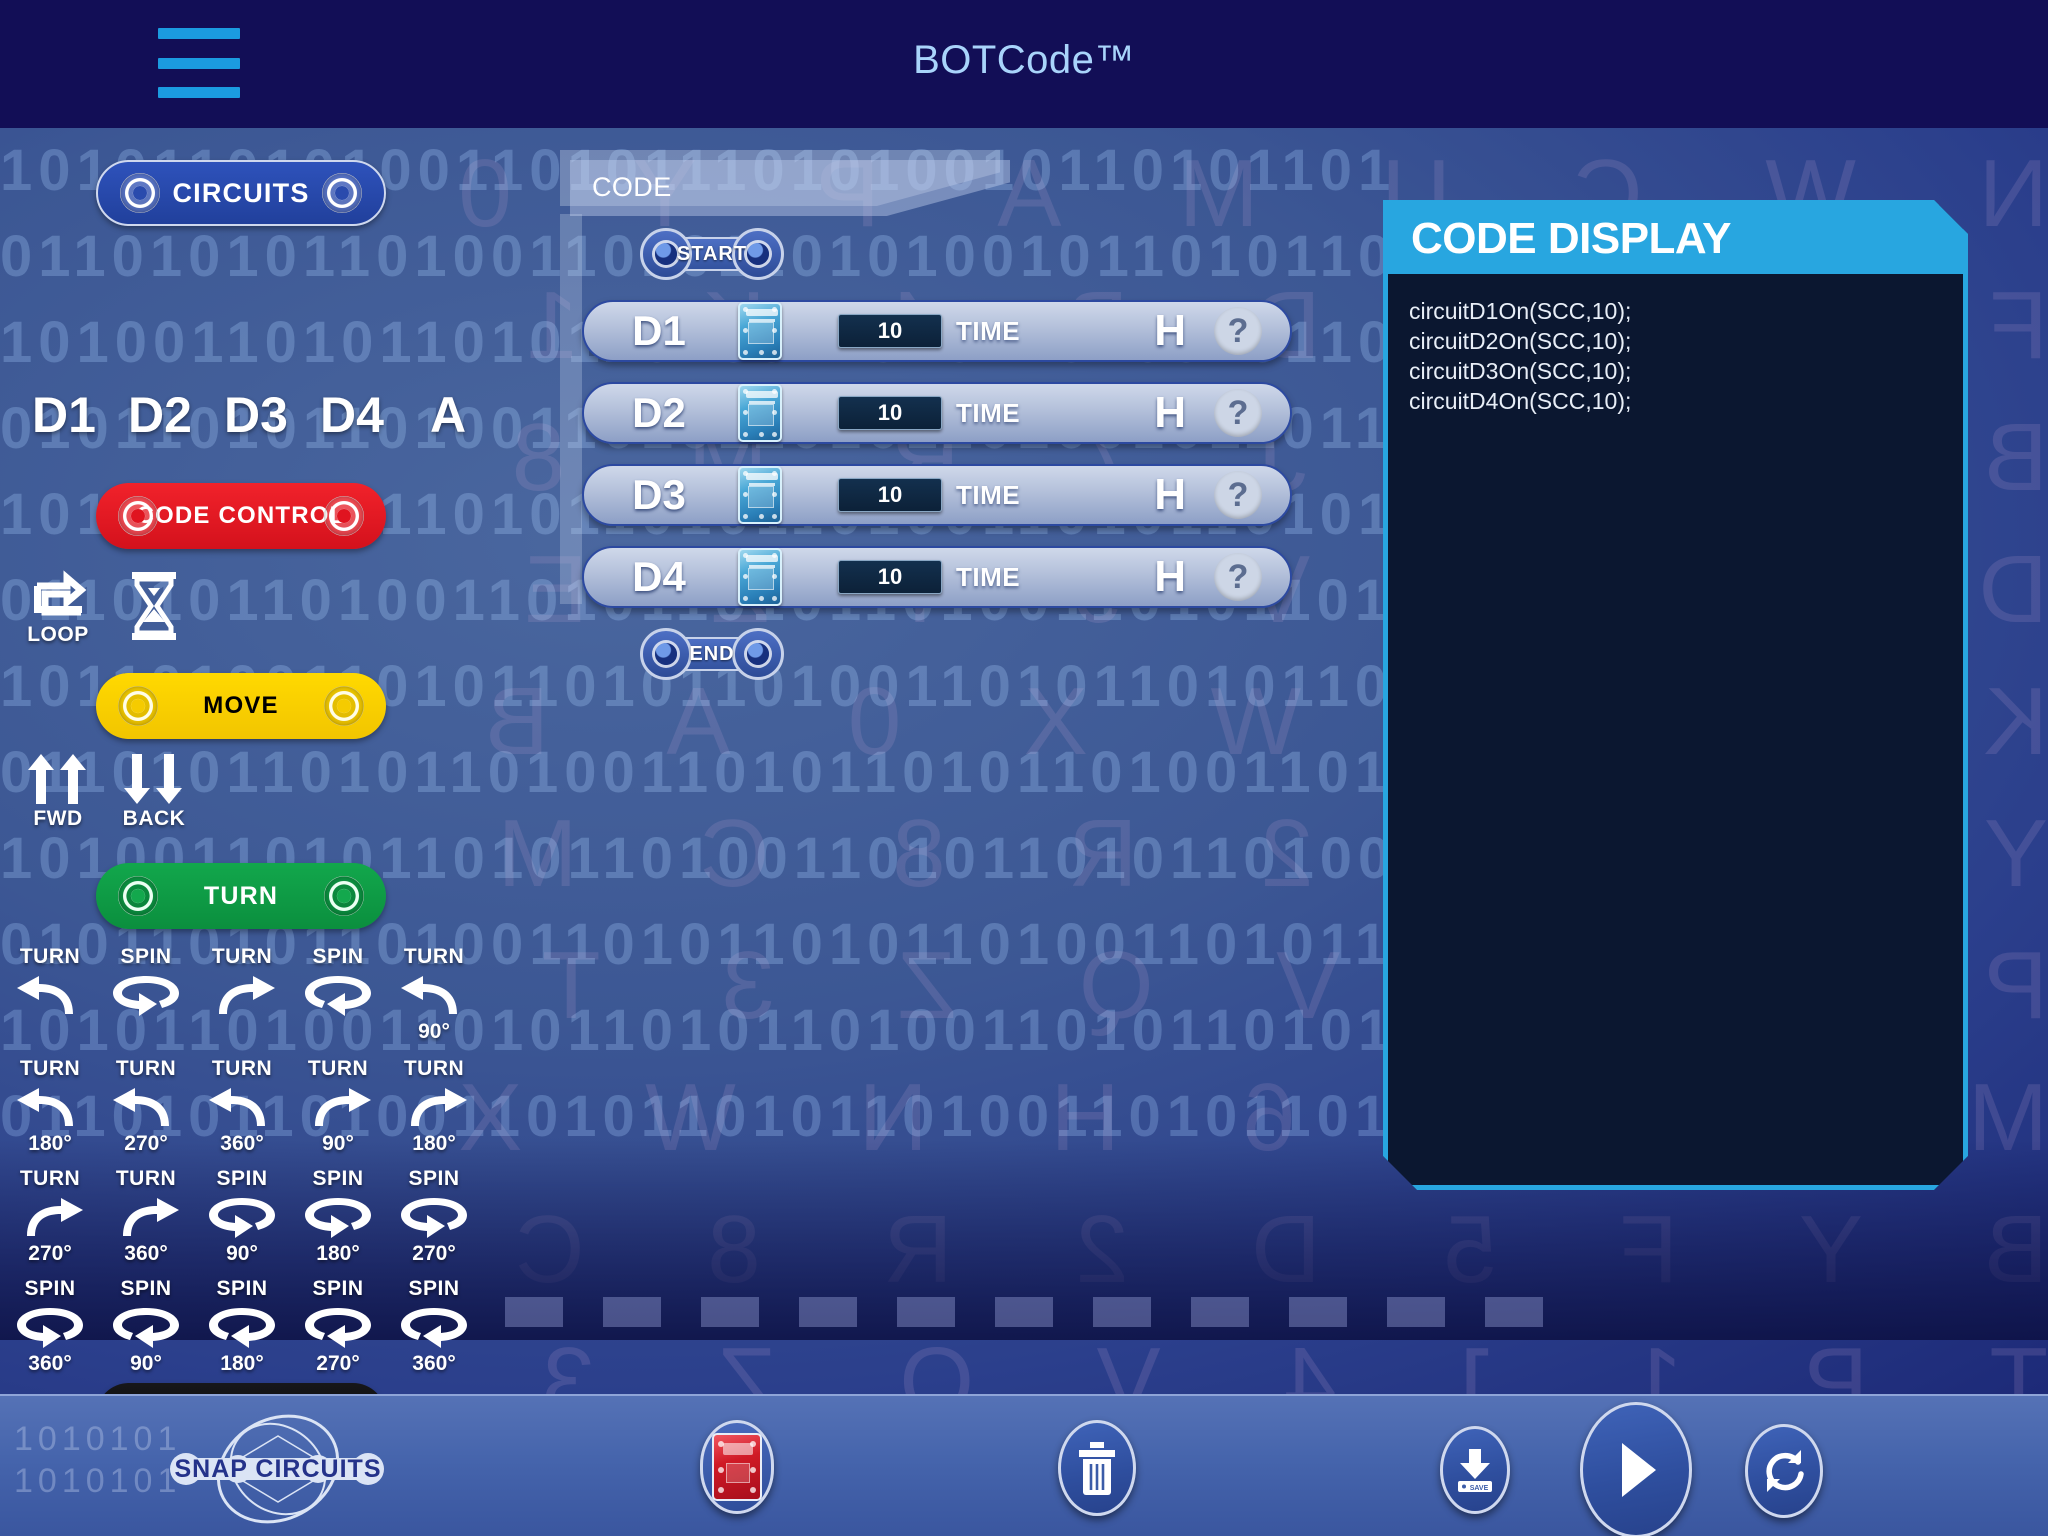  I want to click on start-block: START, so click(712, 254).